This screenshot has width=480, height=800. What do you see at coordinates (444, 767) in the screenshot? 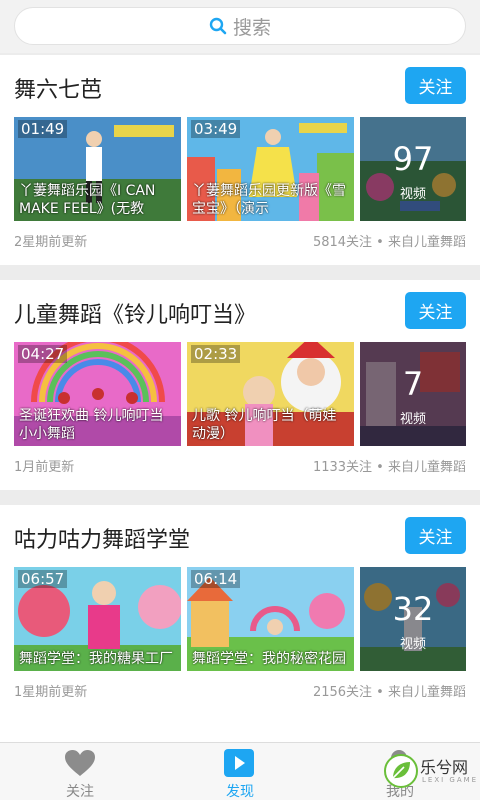
I see `watermark-name: 乐兮网` at bounding box center [444, 767].